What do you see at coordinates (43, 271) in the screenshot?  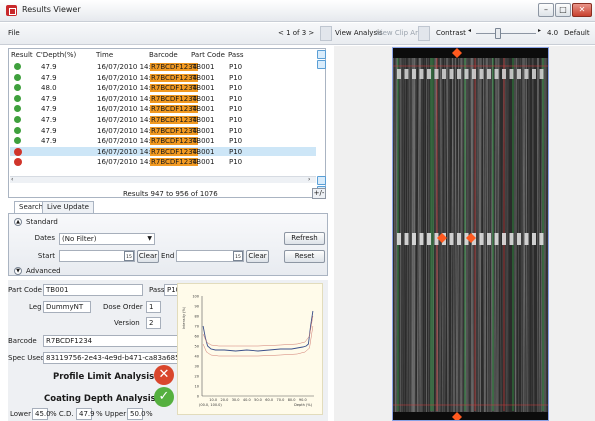 I see `advanced-section-label: Advanced` at bounding box center [43, 271].